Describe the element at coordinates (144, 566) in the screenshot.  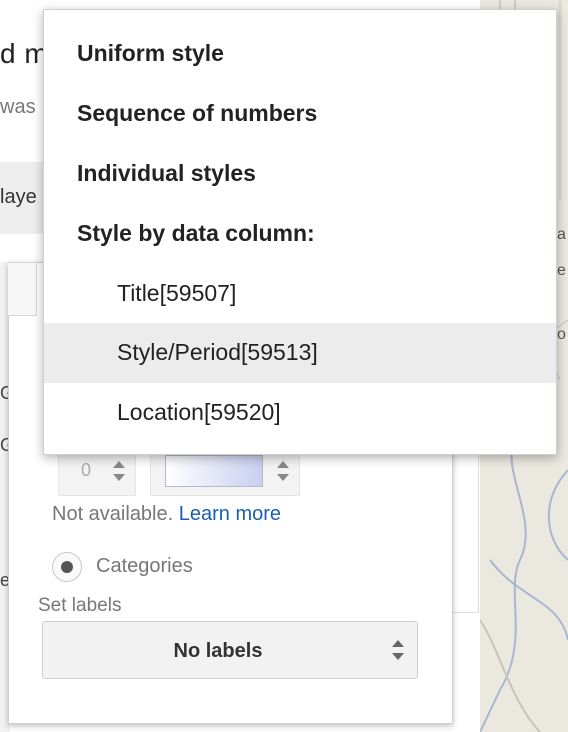
I see `categories-label: Categories` at that location.